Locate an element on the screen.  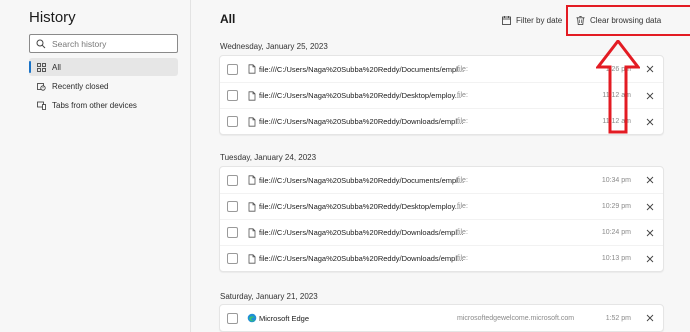
search-box is located at coordinates (103, 43).